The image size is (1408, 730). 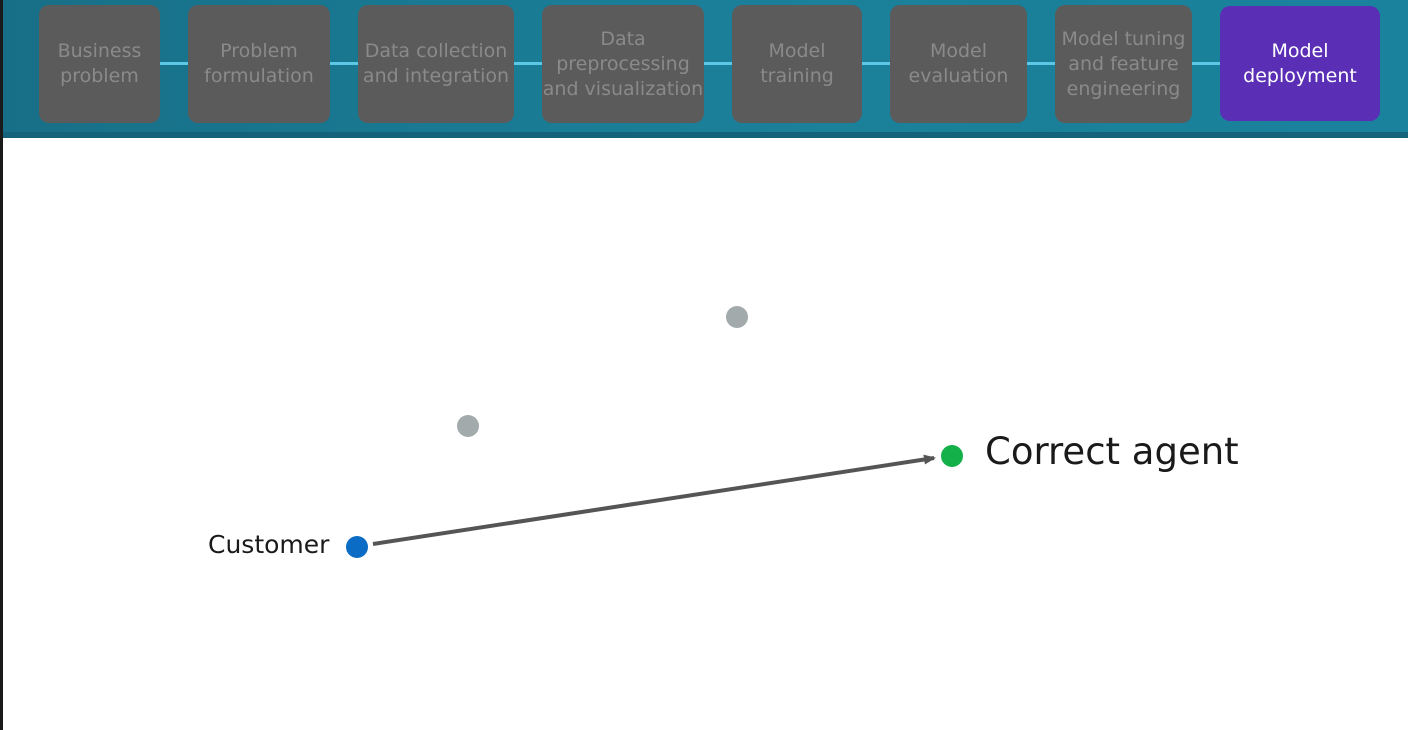 I want to click on customer-dot, so click(x=357, y=547).